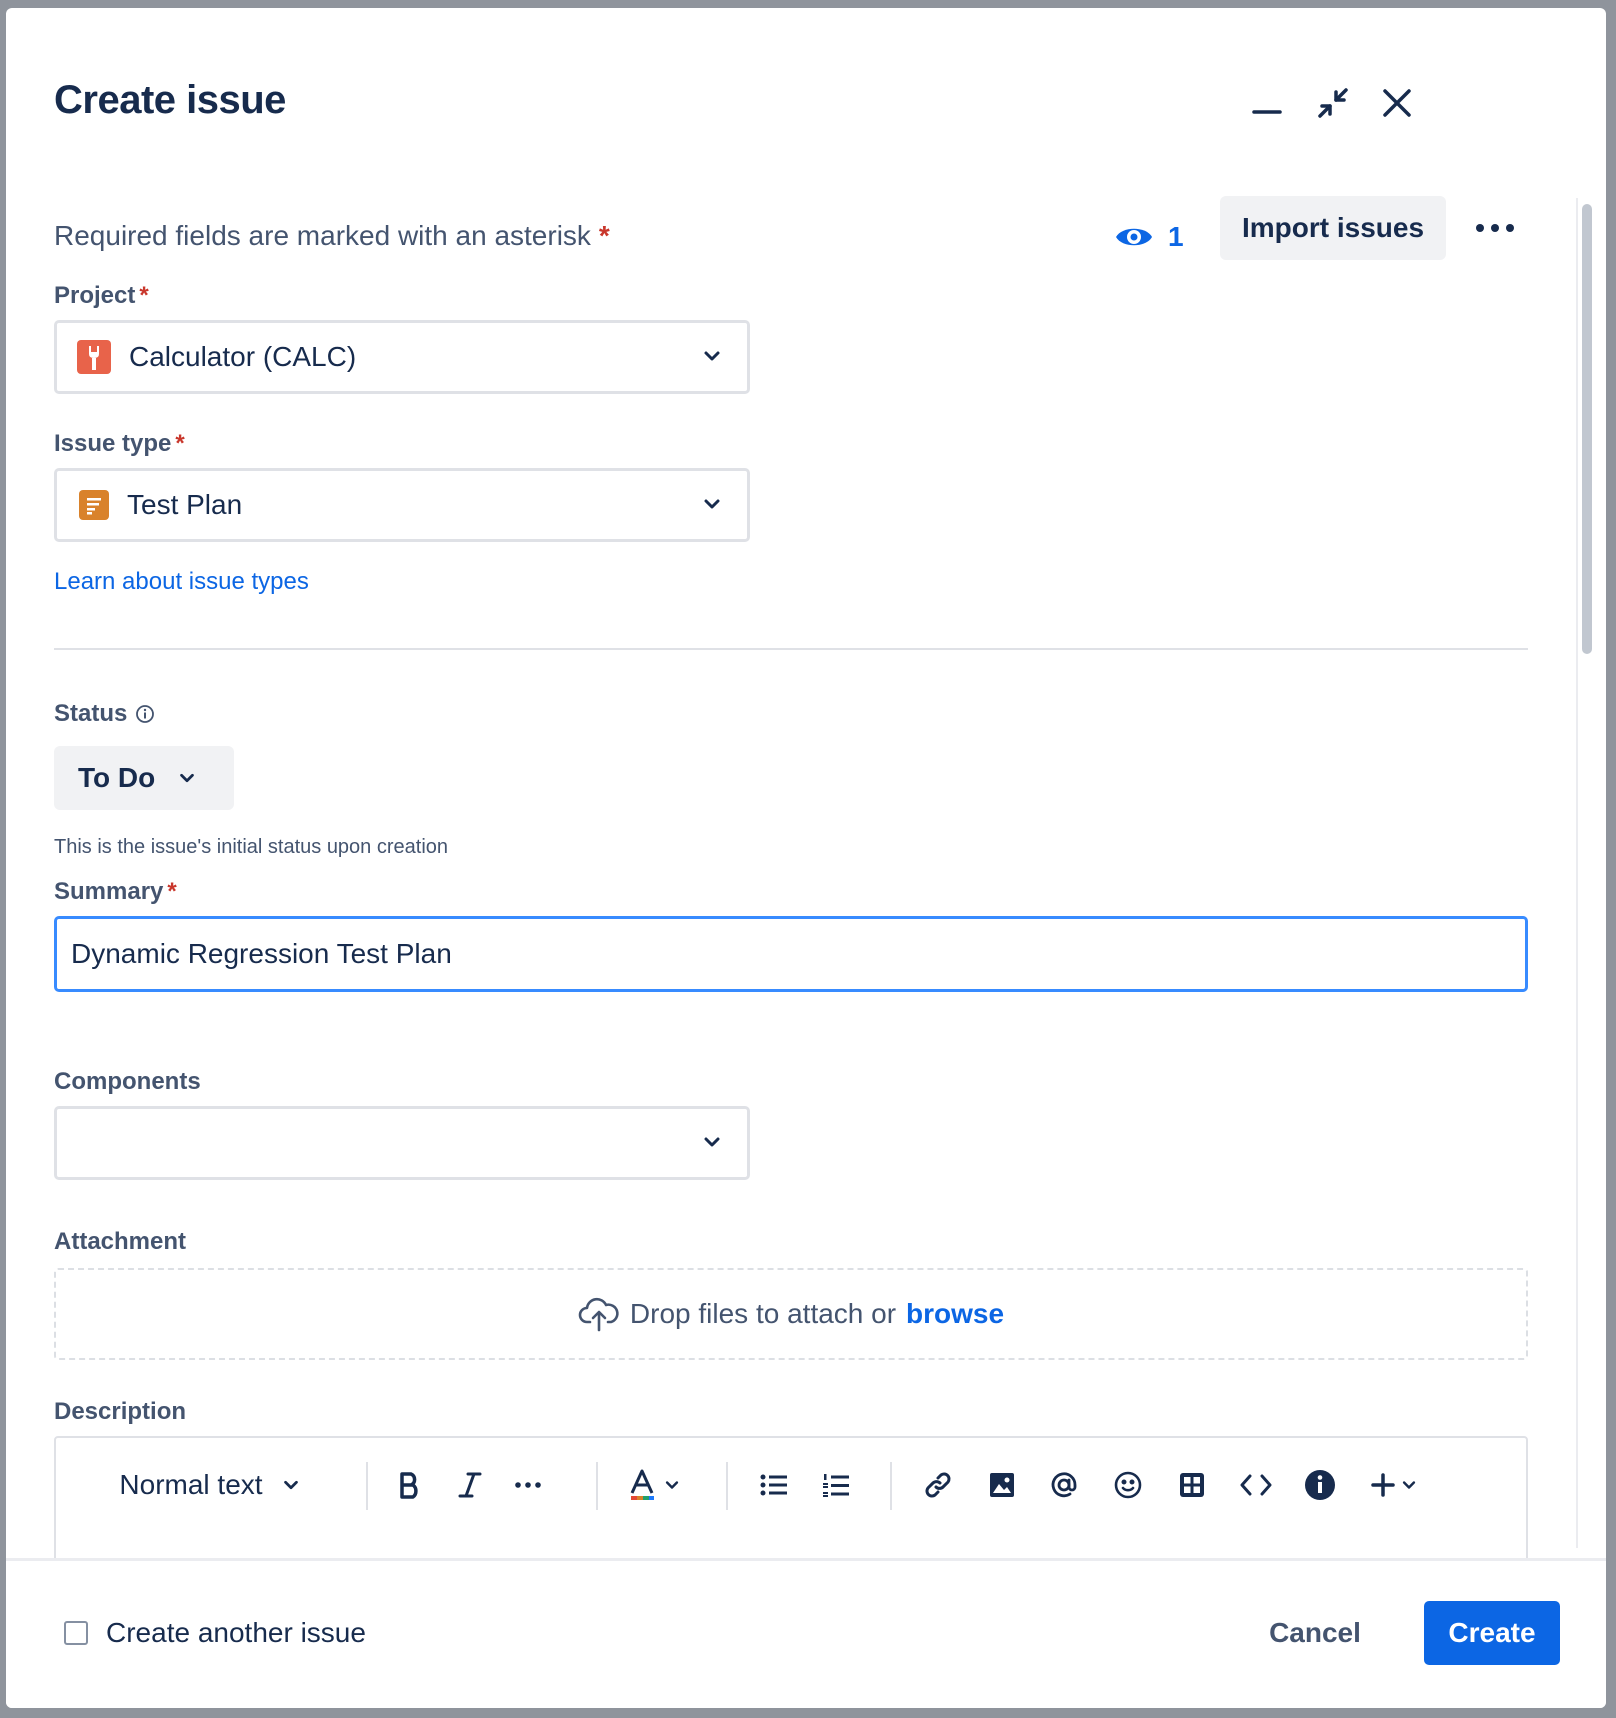 The height and width of the screenshot is (1718, 1616). Describe the element at coordinates (145, 714) in the screenshot. I see `info-icon` at that location.